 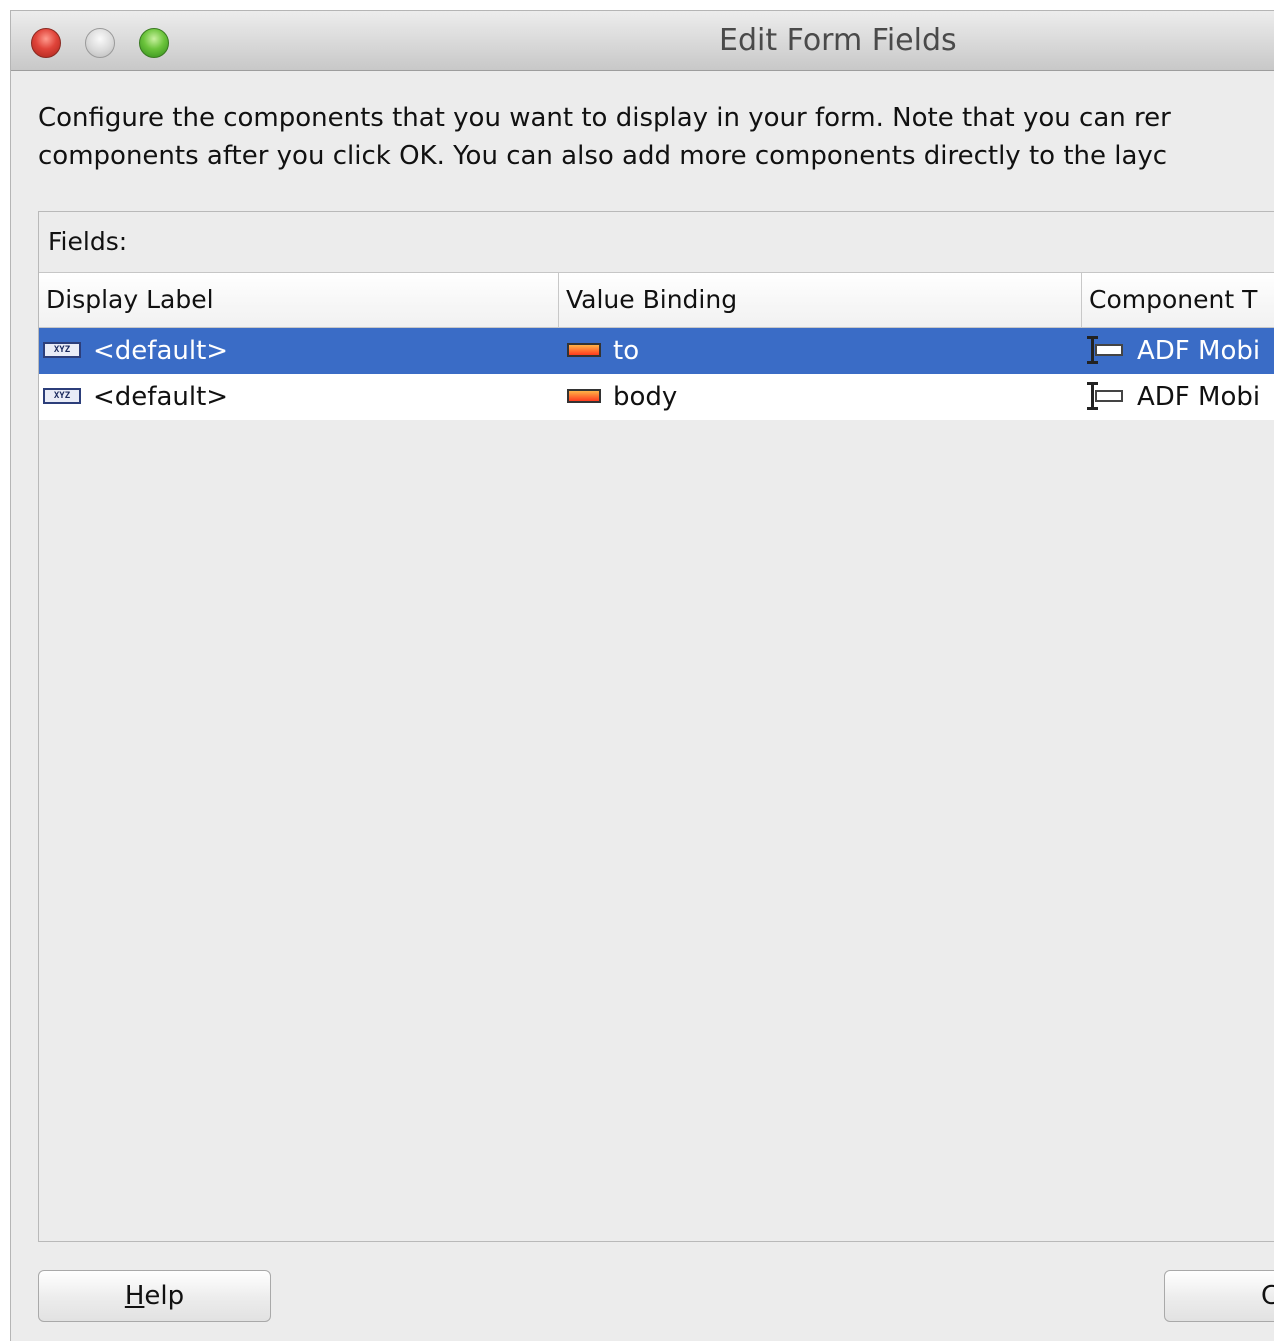 I want to click on value-binding-cell: to, so click(x=824, y=351).